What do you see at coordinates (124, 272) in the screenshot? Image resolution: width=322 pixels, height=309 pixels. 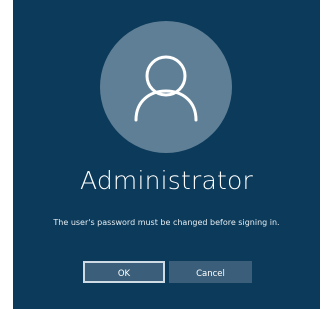 I see `ok-button: OK` at bounding box center [124, 272].